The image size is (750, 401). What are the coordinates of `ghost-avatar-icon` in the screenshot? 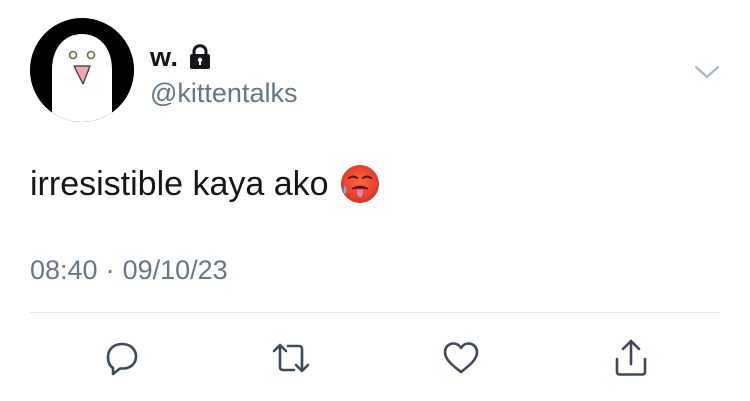 It's located at (82, 70).